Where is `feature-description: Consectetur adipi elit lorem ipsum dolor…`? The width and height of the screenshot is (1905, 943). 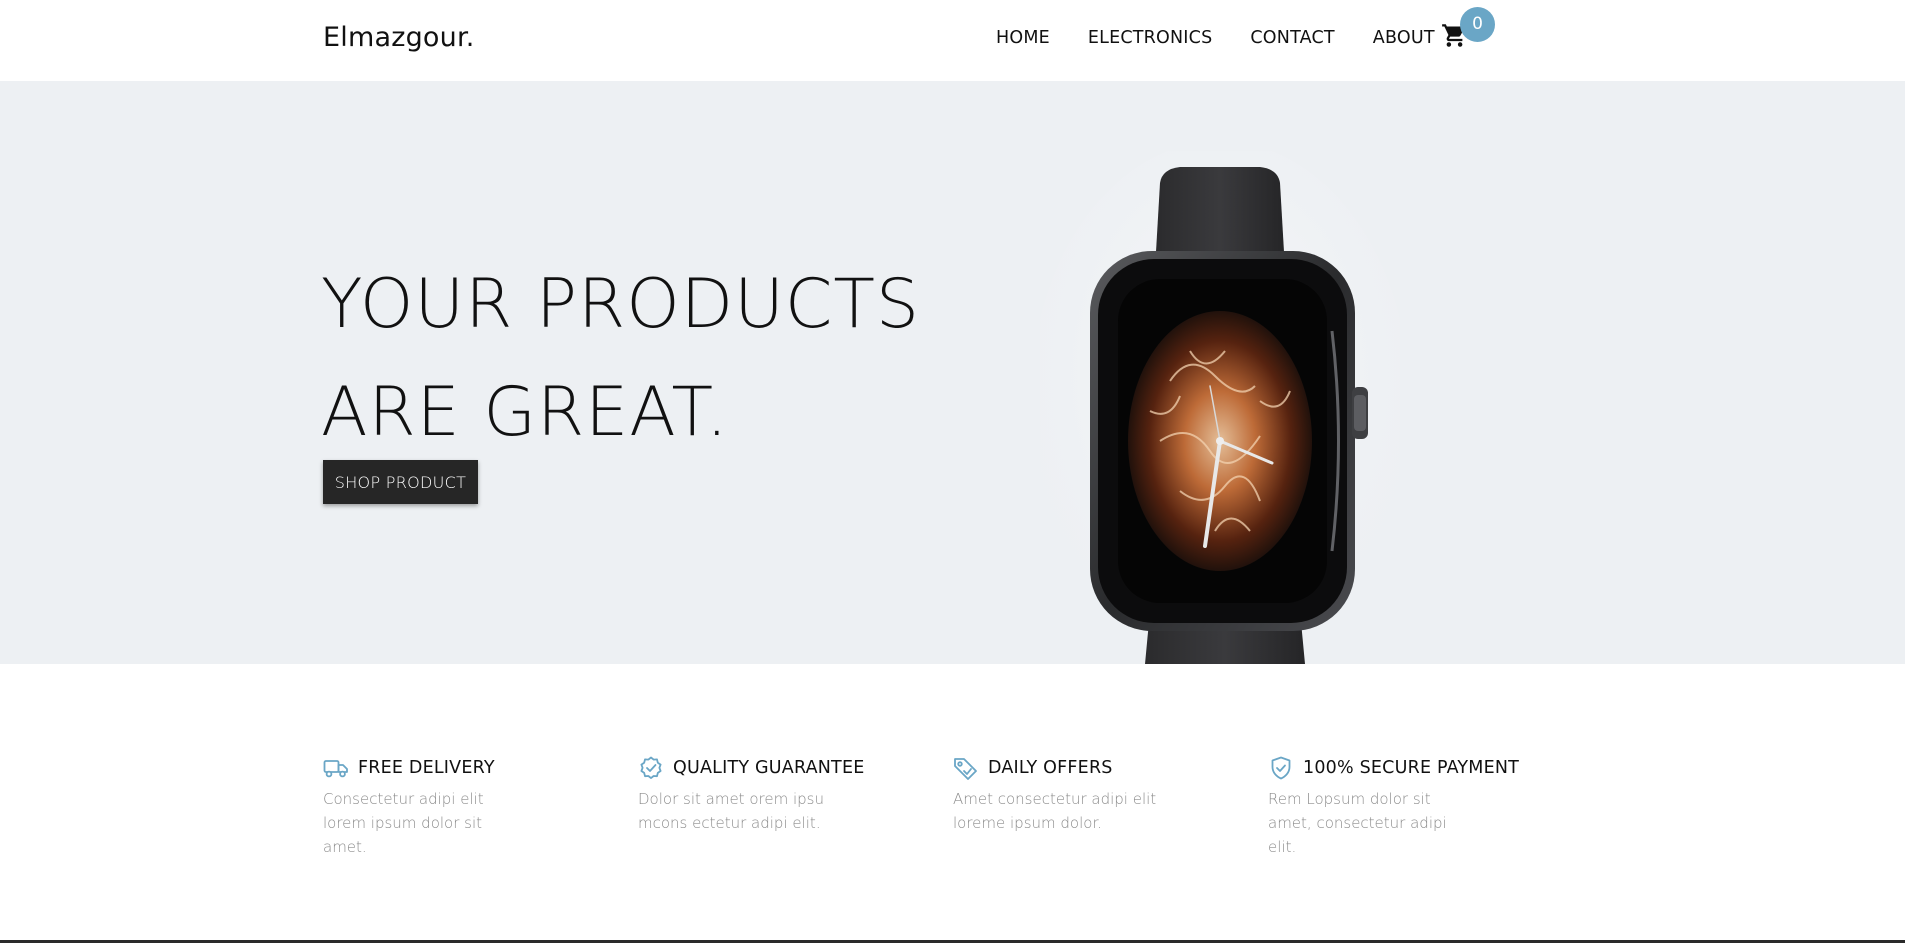
feature-description: Consectetur adipi elit lorem ipsum dolor… is located at coordinates (403, 823).